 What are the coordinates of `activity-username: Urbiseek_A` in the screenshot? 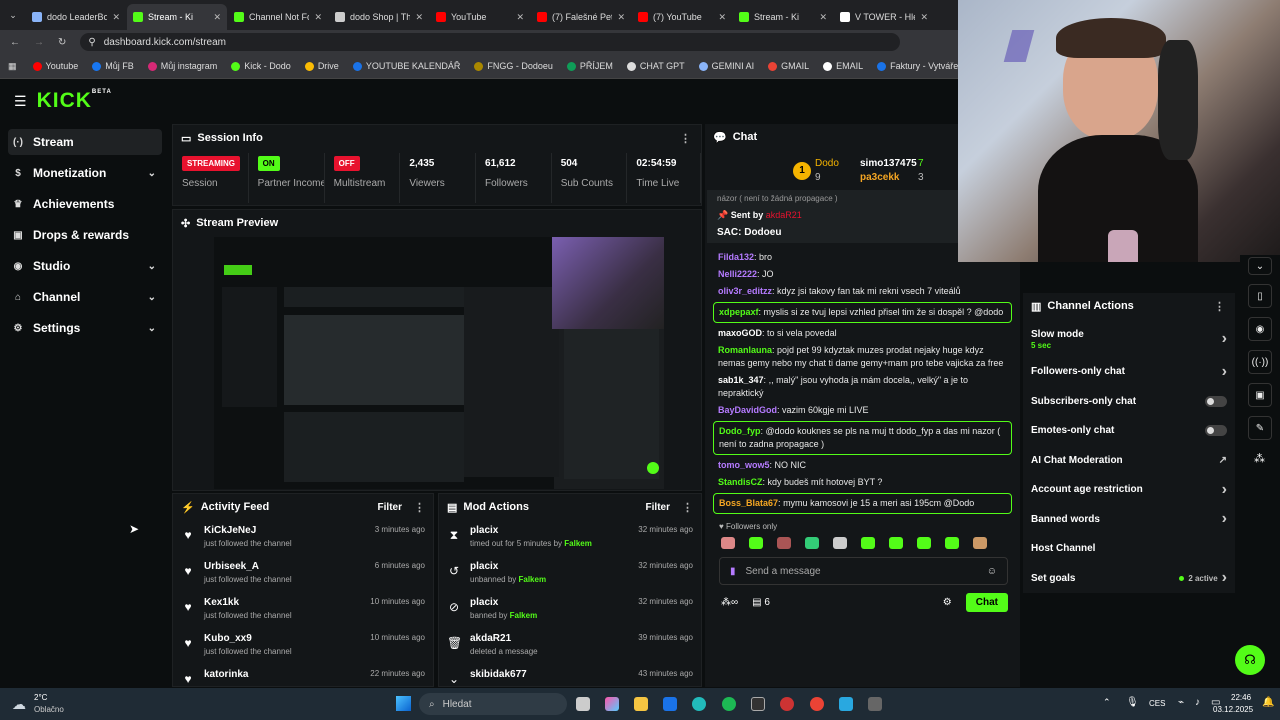 It's located at (285, 566).